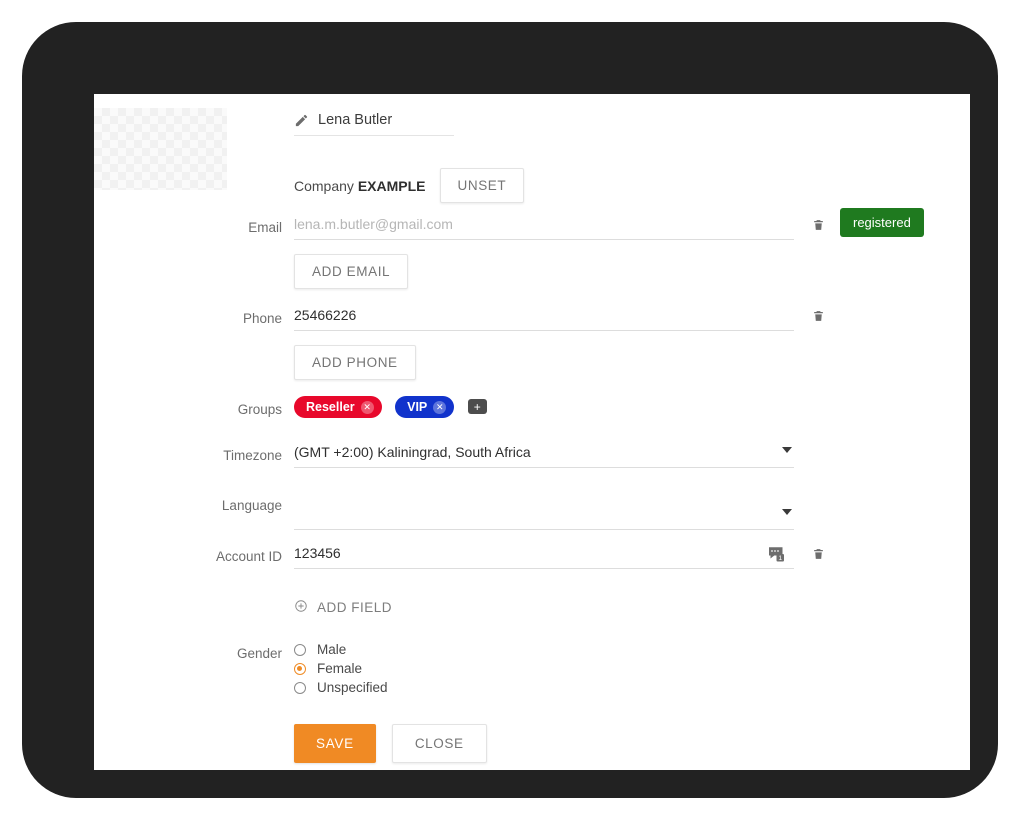 The height and width of the screenshot is (820, 1020). I want to click on save-button: SAVE, so click(335, 743).